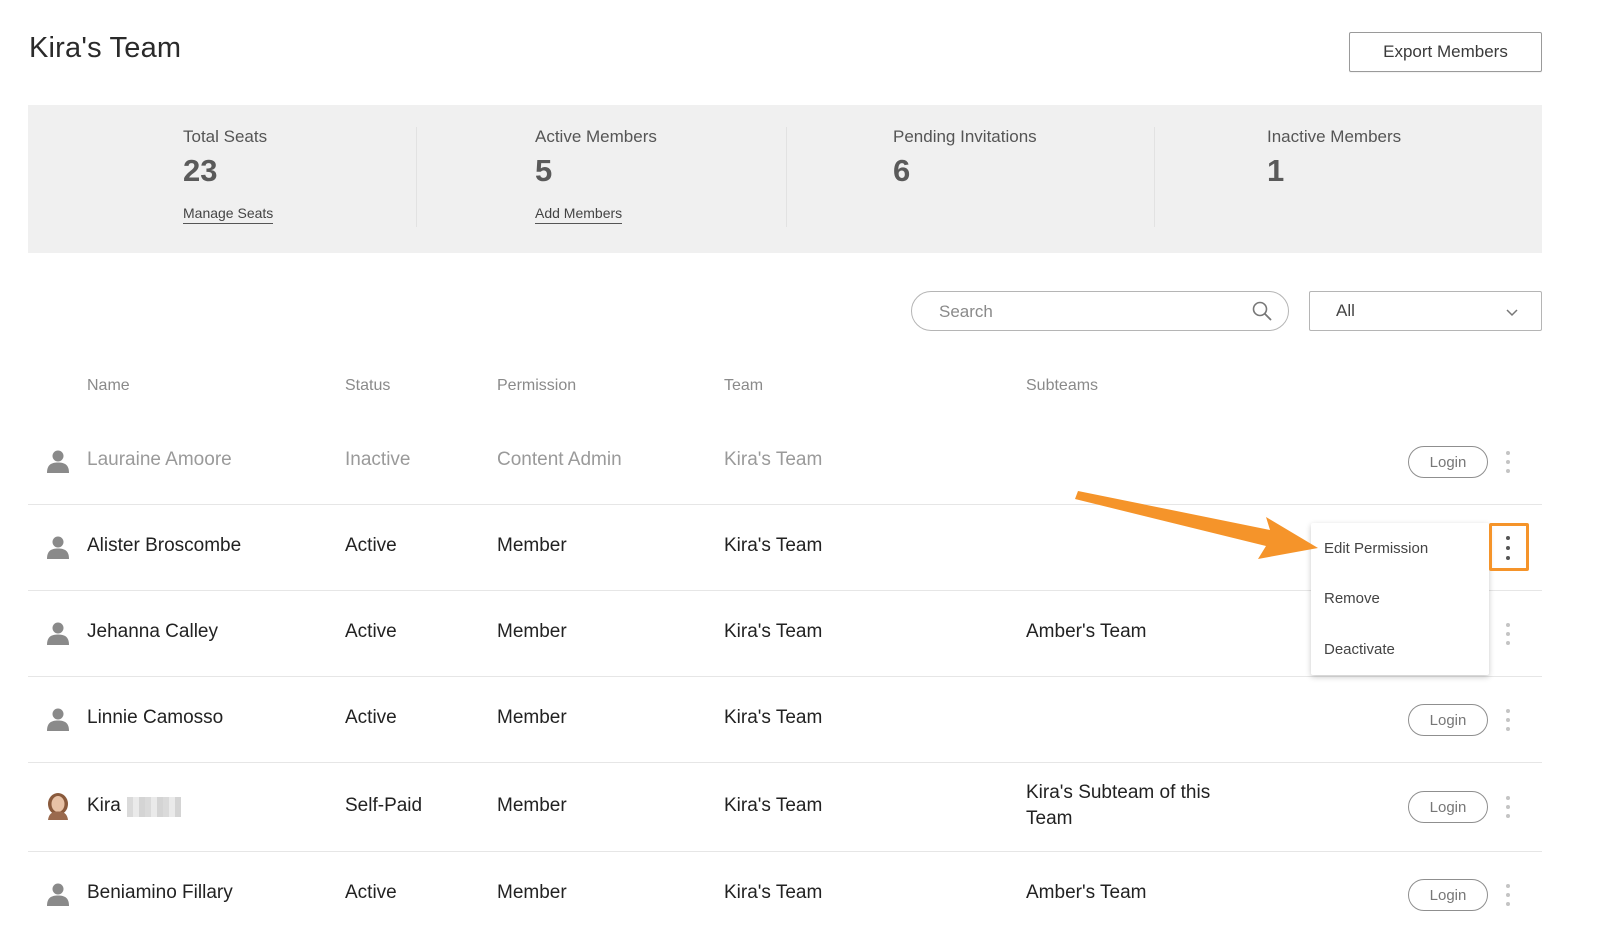 This screenshot has height=948, width=1600. I want to click on member-name: Linnie Camosso, so click(155, 717).